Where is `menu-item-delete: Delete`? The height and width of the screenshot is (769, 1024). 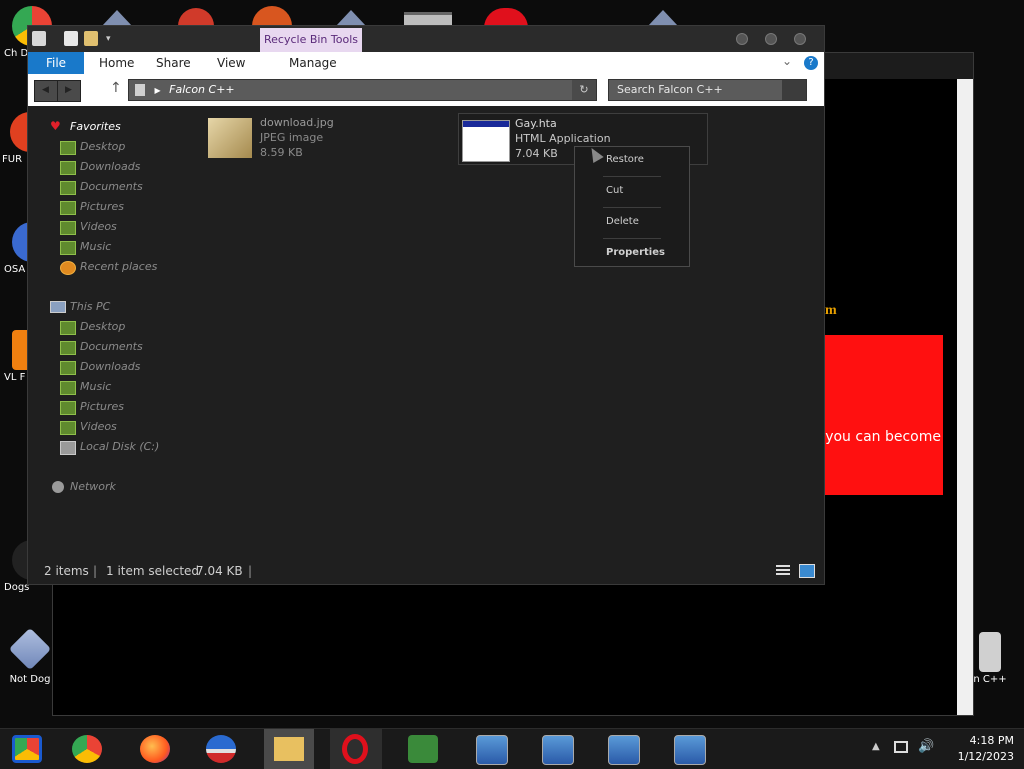 menu-item-delete: Delete is located at coordinates (622, 221).